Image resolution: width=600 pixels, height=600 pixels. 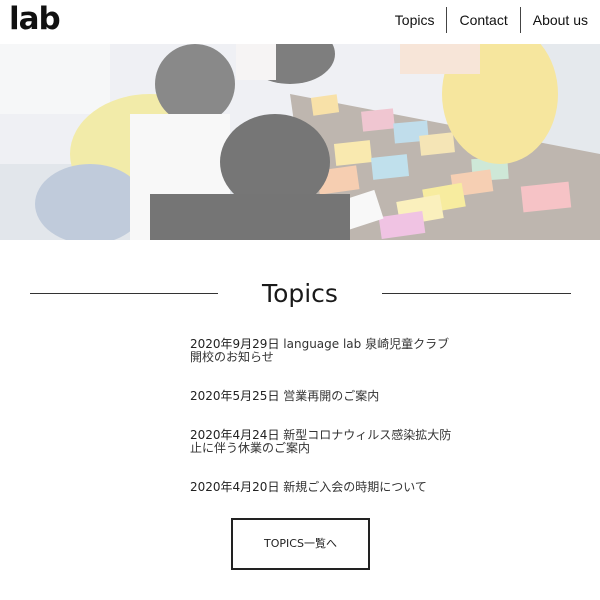 I want to click on topic-title: 新規ご入会の時期について, so click(x=355, y=487).